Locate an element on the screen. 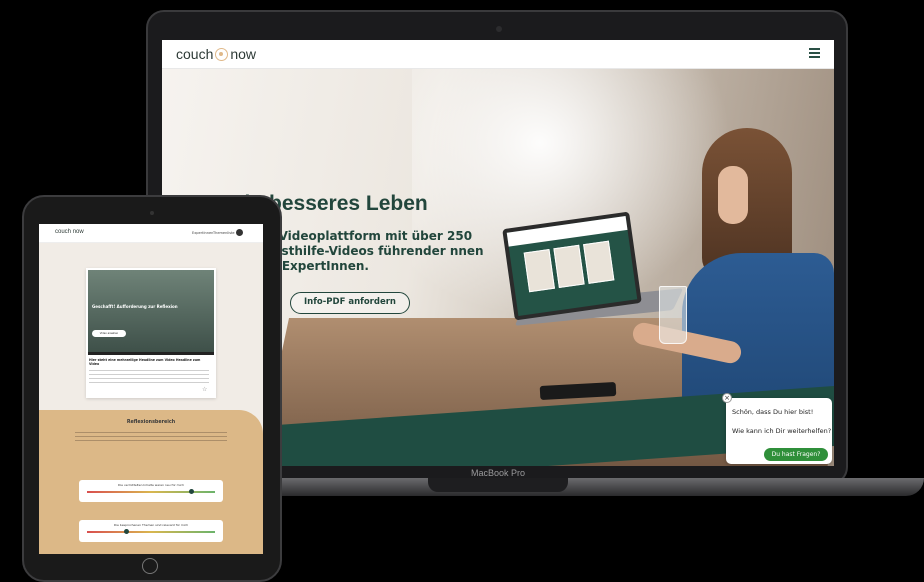 Image resolution: width=924 pixels, height=582 pixels. reflection-description is located at coordinates (151, 438).